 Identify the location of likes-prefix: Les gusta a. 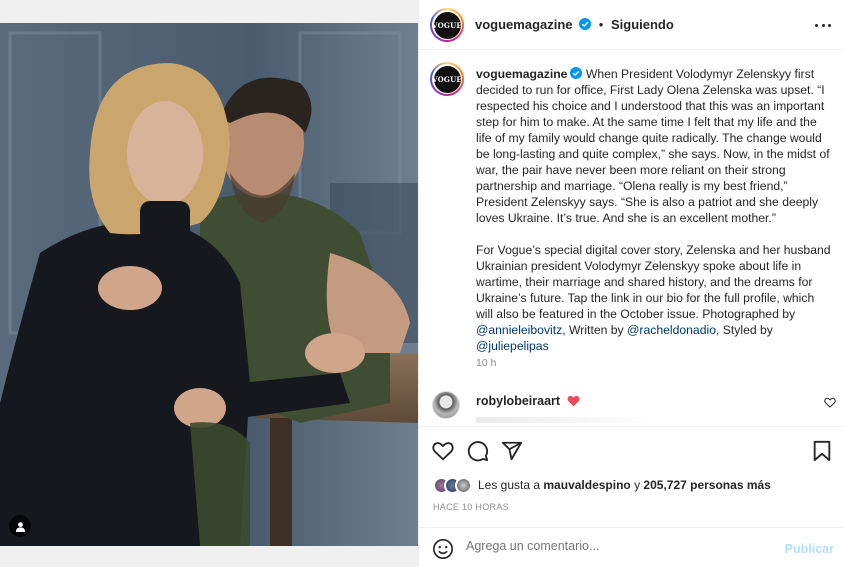
(511, 485).